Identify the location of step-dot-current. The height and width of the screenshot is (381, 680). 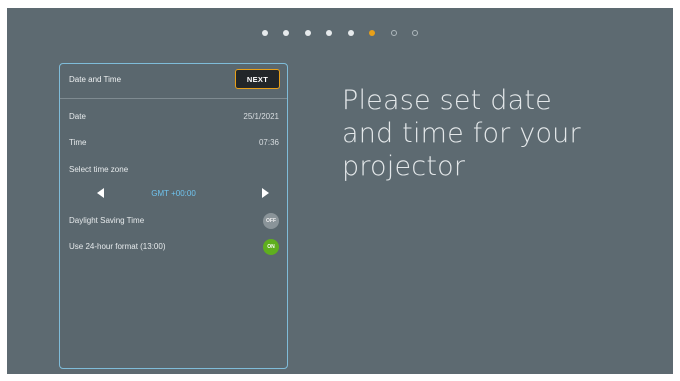
(372, 33).